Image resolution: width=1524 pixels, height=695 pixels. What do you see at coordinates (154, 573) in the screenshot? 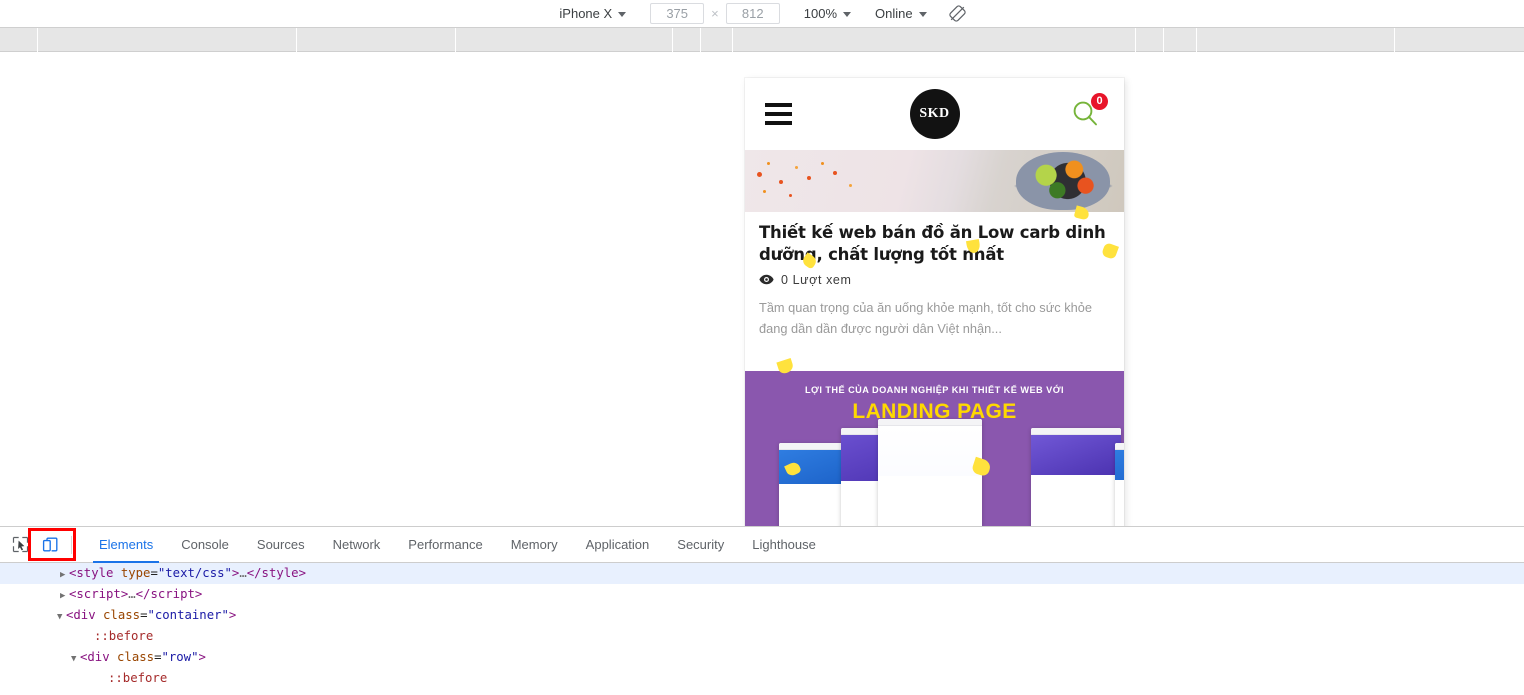
I see `dom-token-plain: =` at bounding box center [154, 573].